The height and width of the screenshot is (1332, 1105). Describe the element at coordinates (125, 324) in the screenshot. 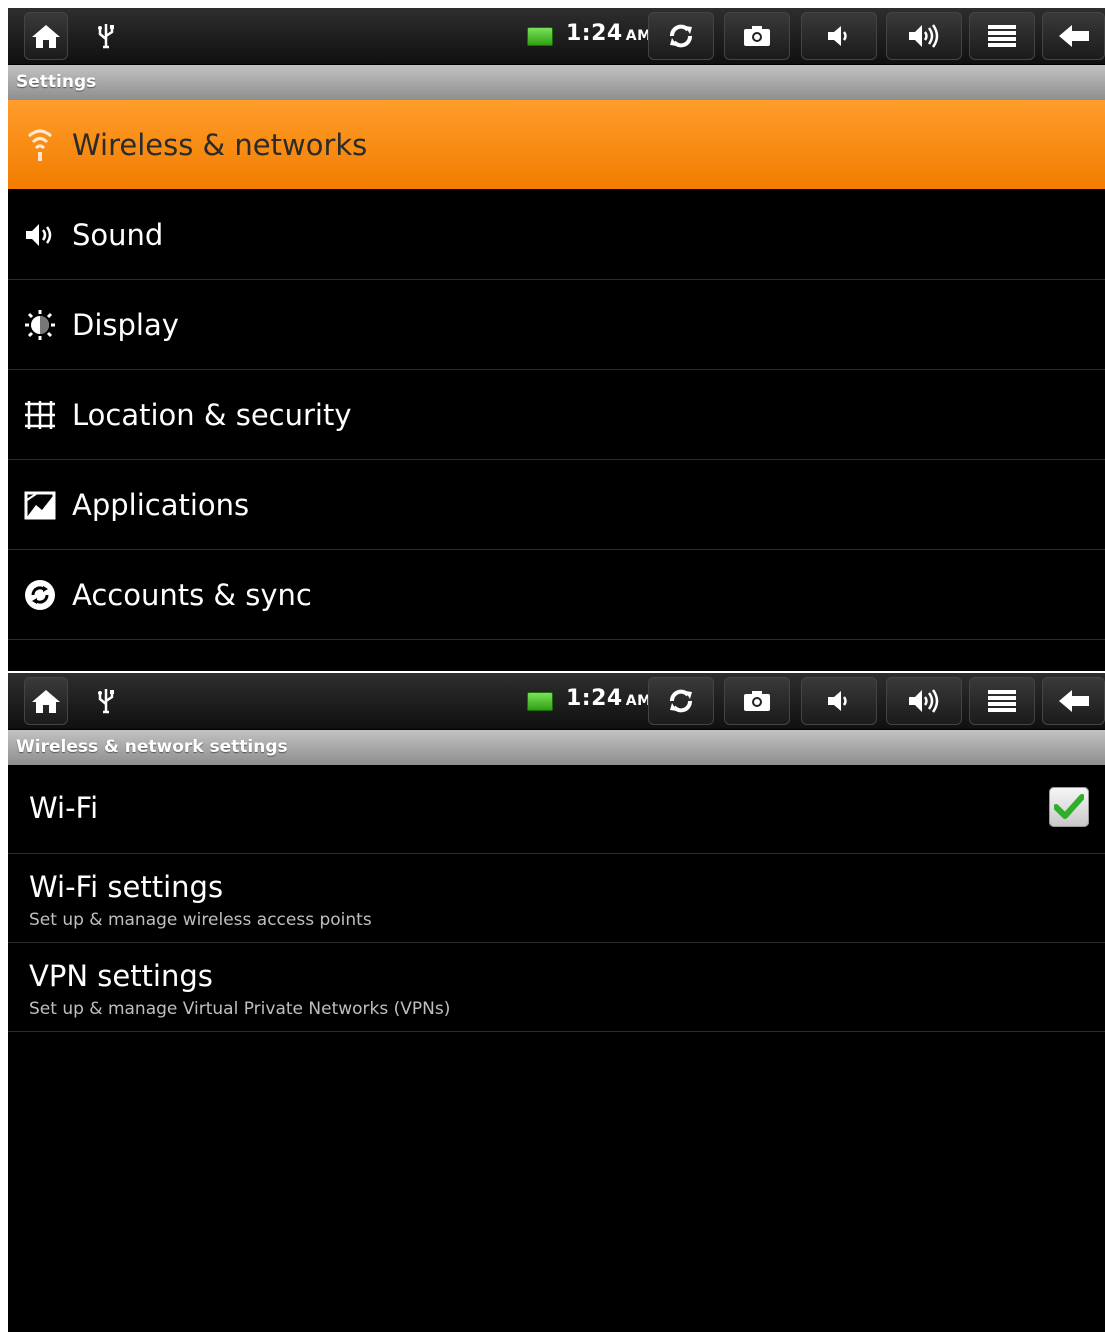

I see `menu-item-label: Display` at that location.